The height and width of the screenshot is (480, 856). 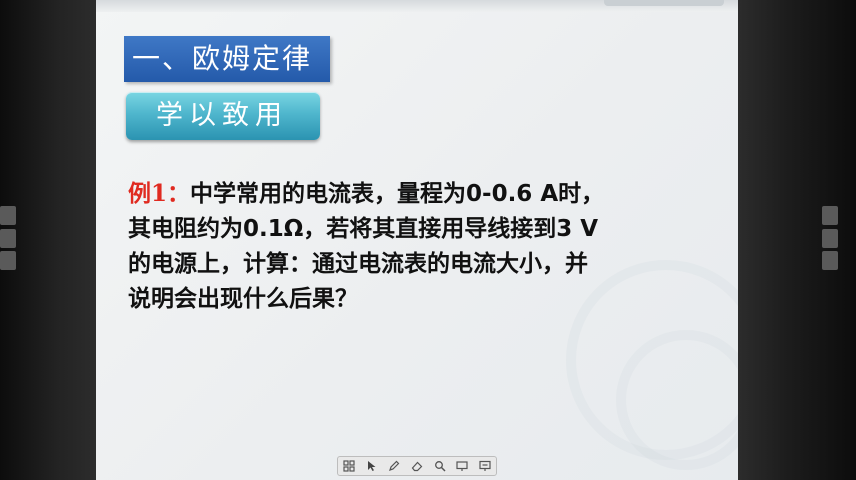 What do you see at coordinates (797, 240) in the screenshot?
I see `right-bezel` at bounding box center [797, 240].